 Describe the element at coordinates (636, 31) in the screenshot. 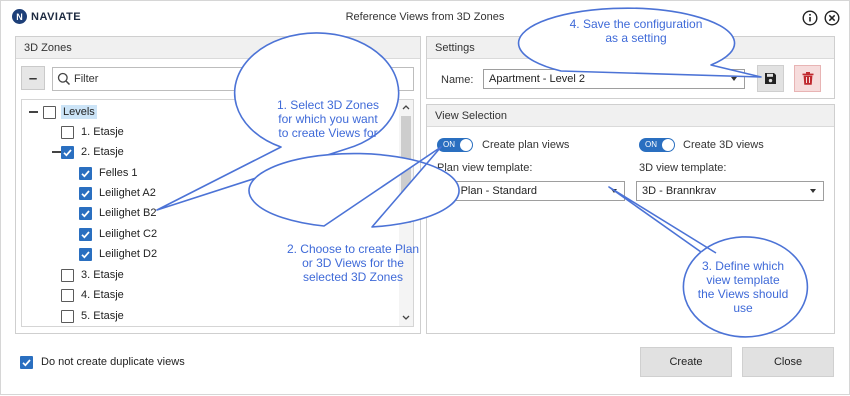

I see `callout-4-text: 4. Save the configuration as a setting` at that location.